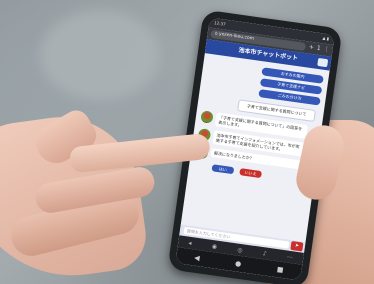 The width and height of the screenshot is (374, 284). What do you see at coordinates (326, 38) in the screenshot?
I see `status-icons: ▲ ▮` at bounding box center [326, 38].